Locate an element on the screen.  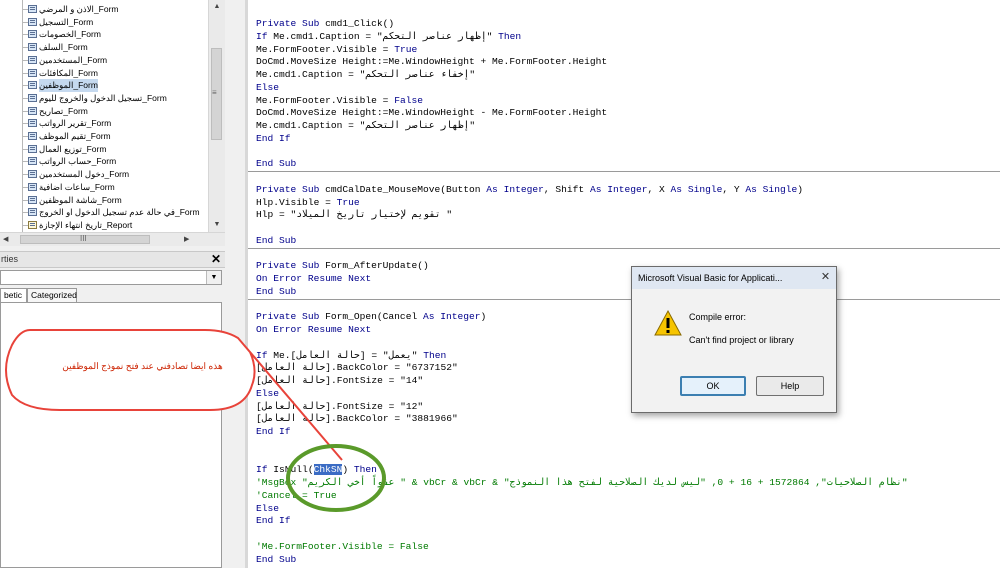
tree-item: الاذن و المرضي_Form is located at coordinates (104, 9).